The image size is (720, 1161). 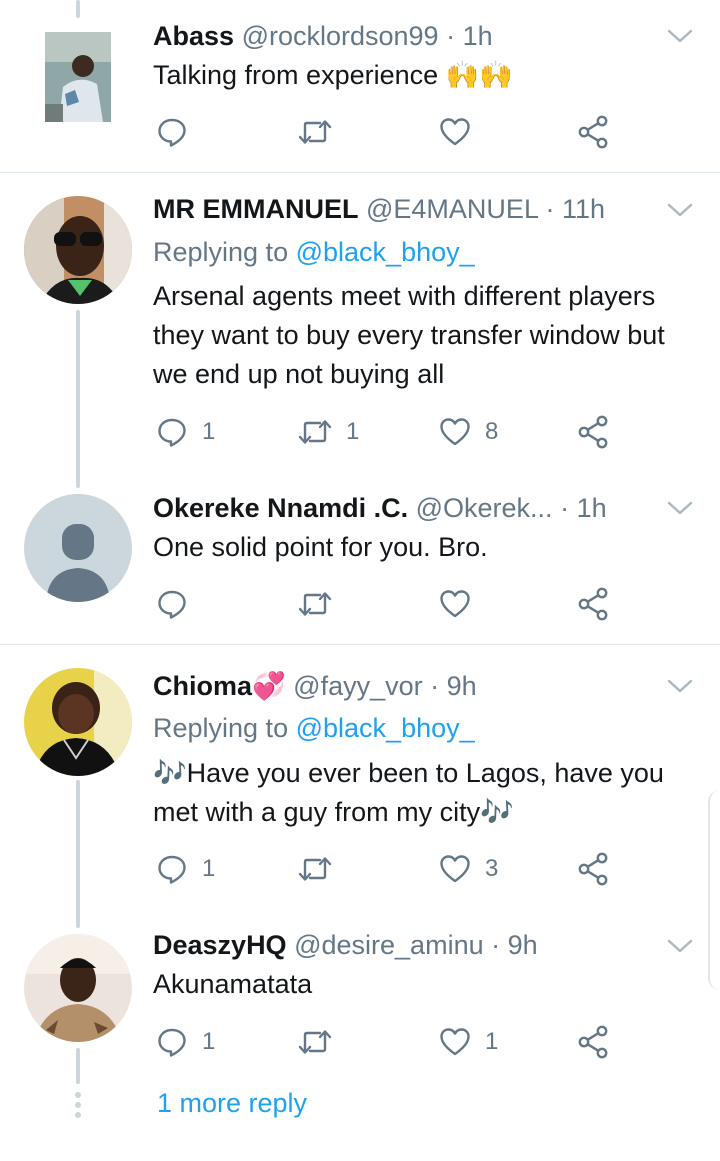 I want to click on thread-continuation-dots, so click(x=78, y=1107).